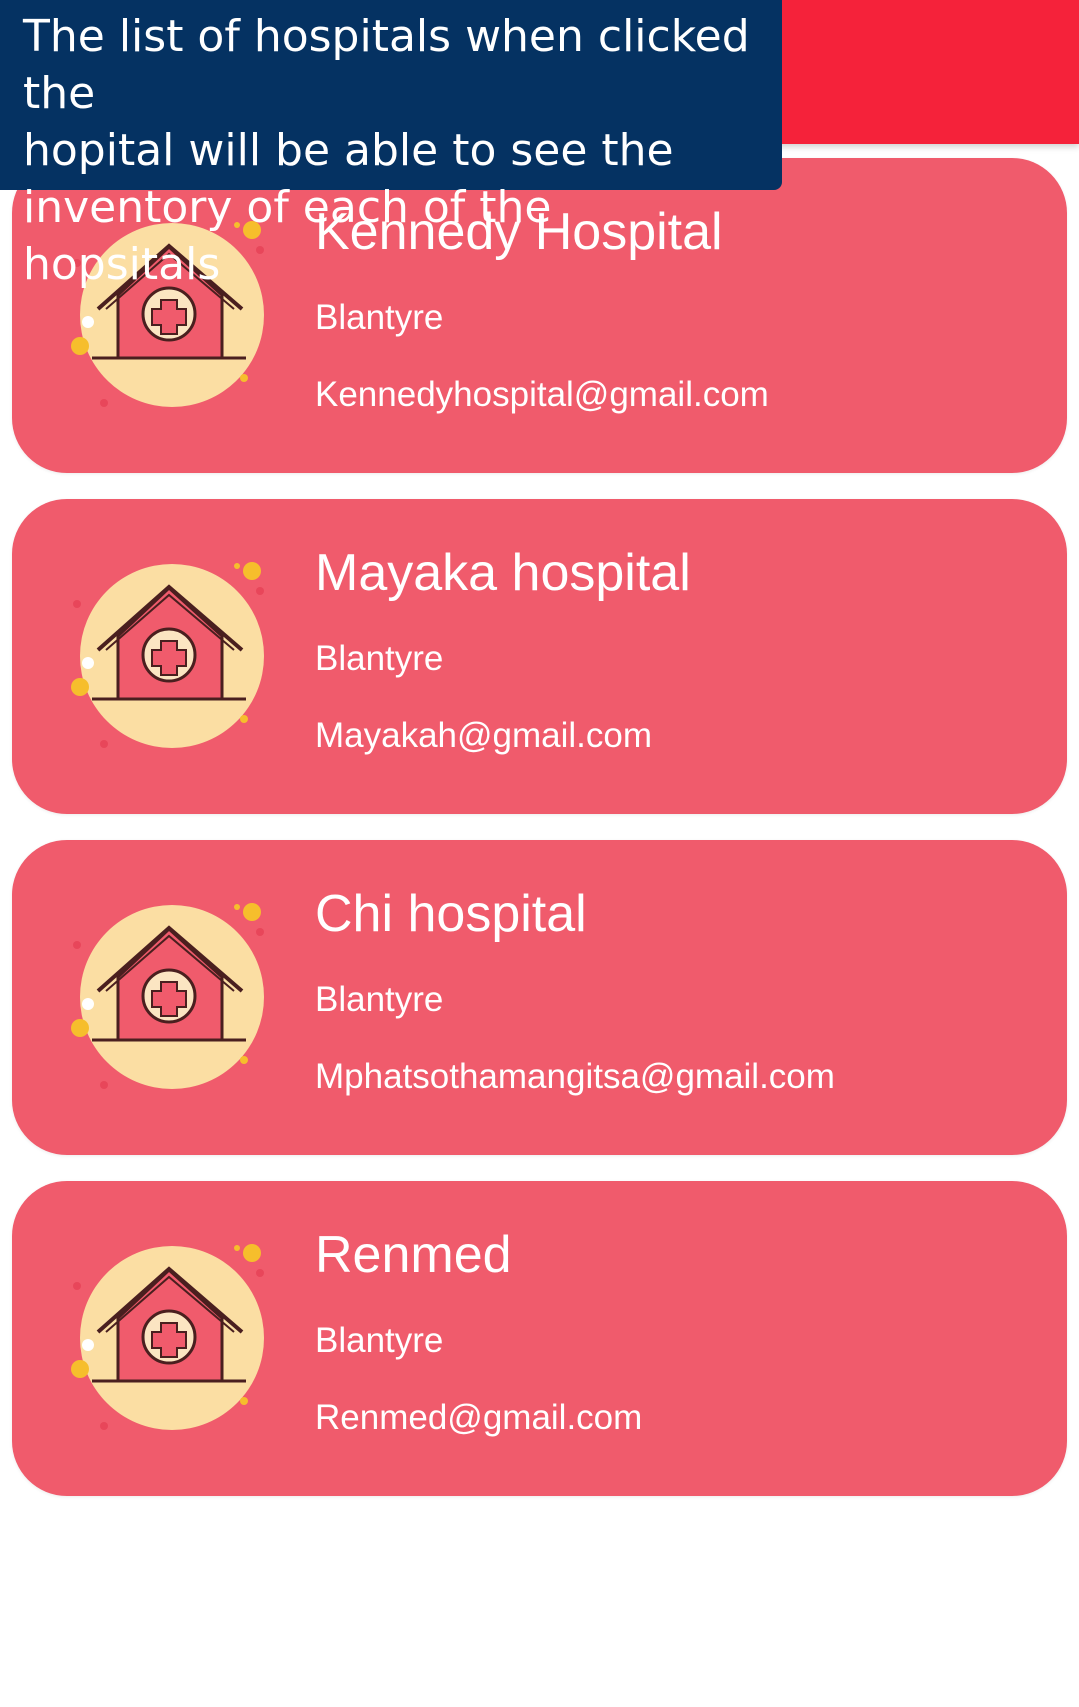  What do you see at coordinates (451, 914) in the screenshot?
I see `hospital-name: Chi hospital` at bounding box center [451, 914].